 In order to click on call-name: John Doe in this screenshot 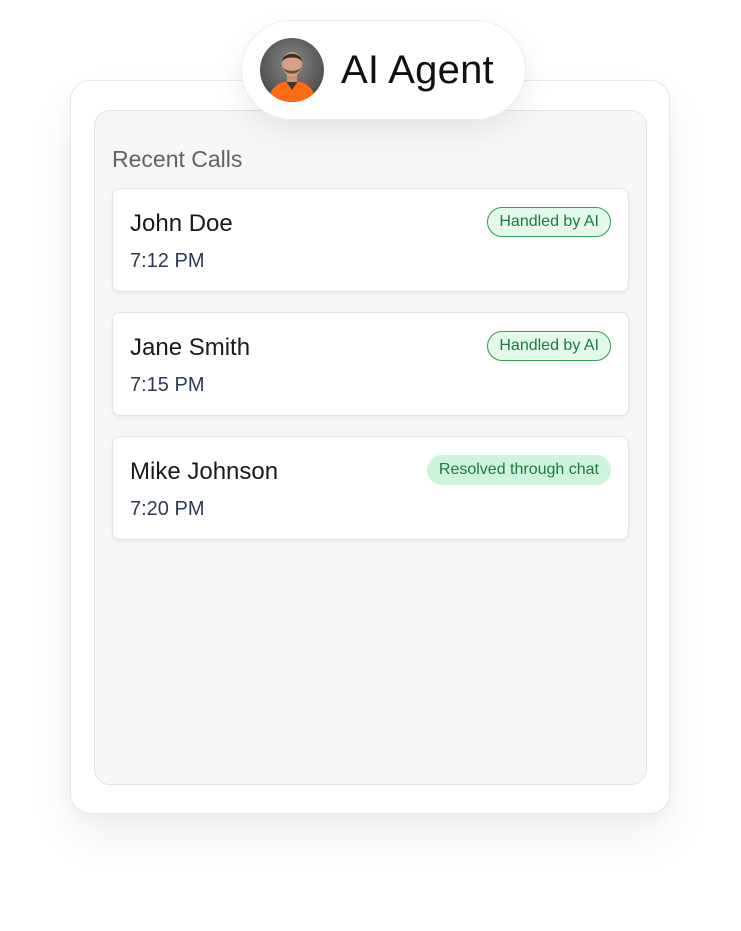, I will do `click(181, 223)`.